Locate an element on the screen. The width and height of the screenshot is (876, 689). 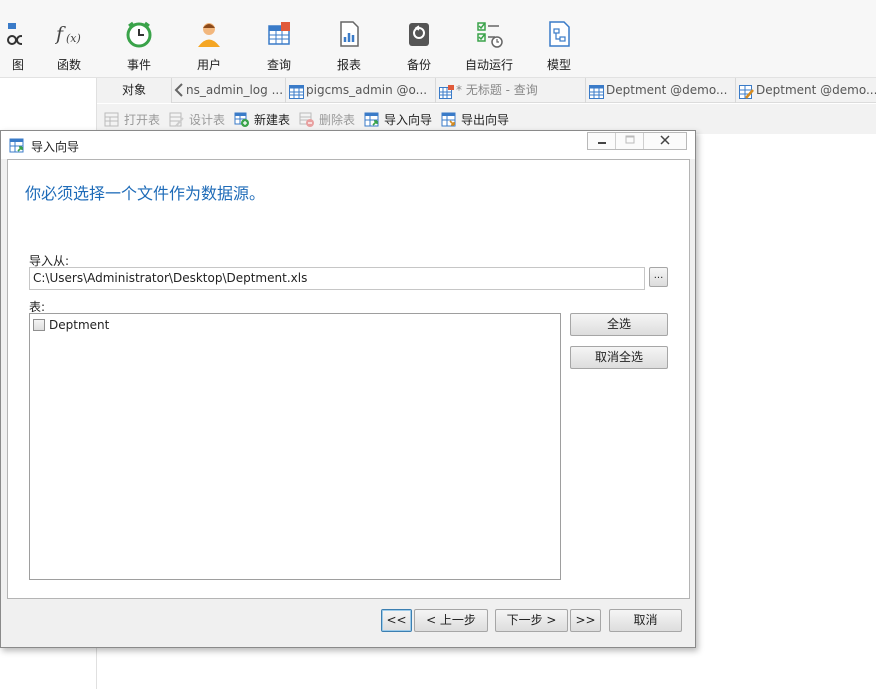
new-table-icon is located at coordinates (241, 119).